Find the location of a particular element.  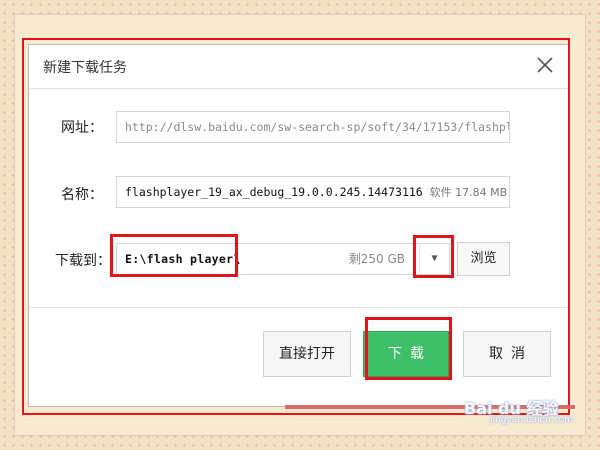

watermark-url: jingyan.baidu.com is located at coordinates (532, 420).